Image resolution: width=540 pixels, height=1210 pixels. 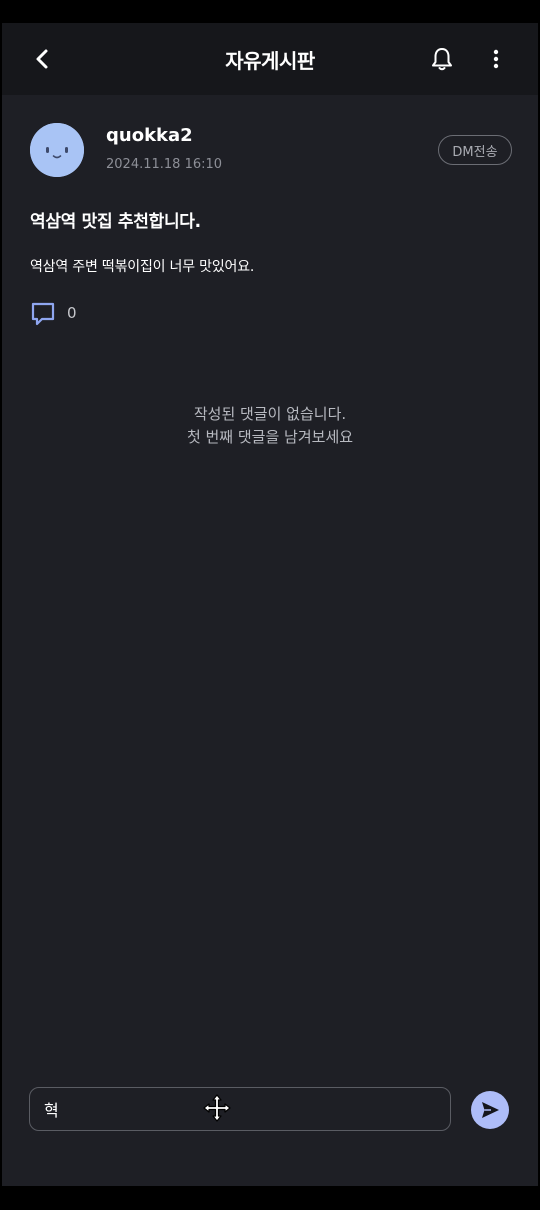 What do you see at coordinates (72, 313) in the screenshot?
I see `comment-count: 0` at bounding box center [72, 313].